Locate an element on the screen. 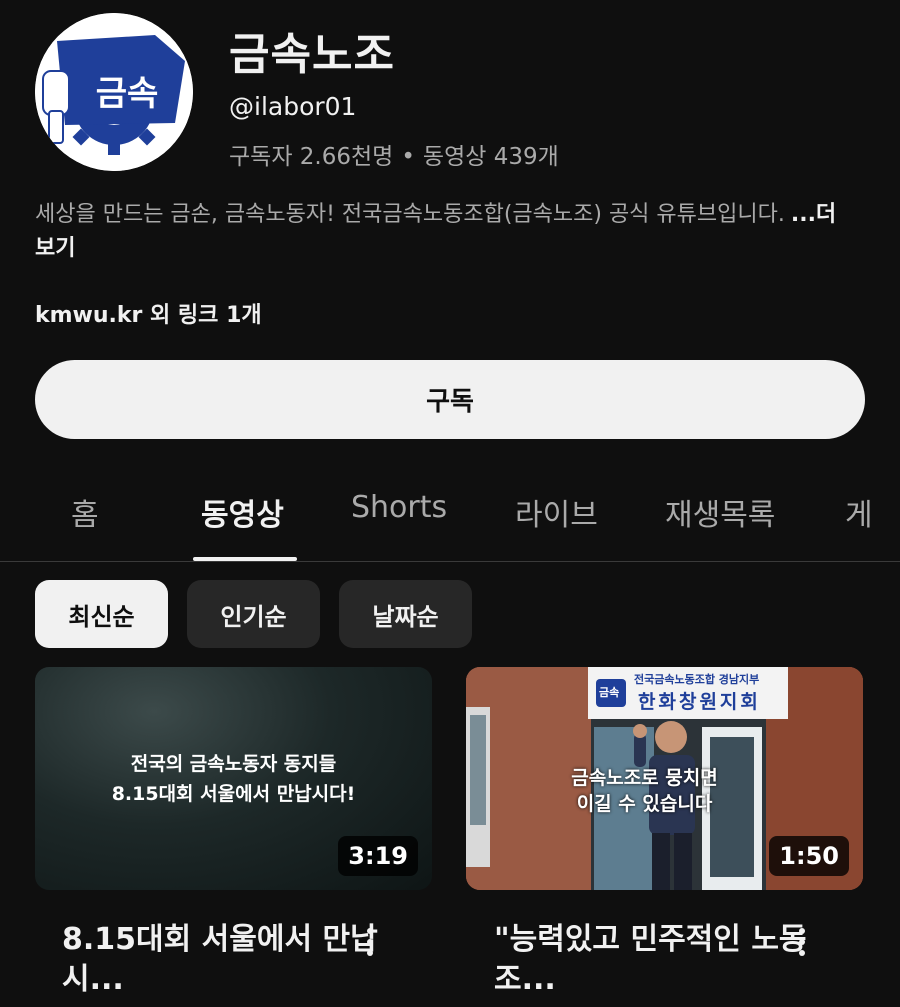 Image resolution: width=900 pixels, height=1007 pixels. tab-live: 라이브 is located at coordinates (556, 512).